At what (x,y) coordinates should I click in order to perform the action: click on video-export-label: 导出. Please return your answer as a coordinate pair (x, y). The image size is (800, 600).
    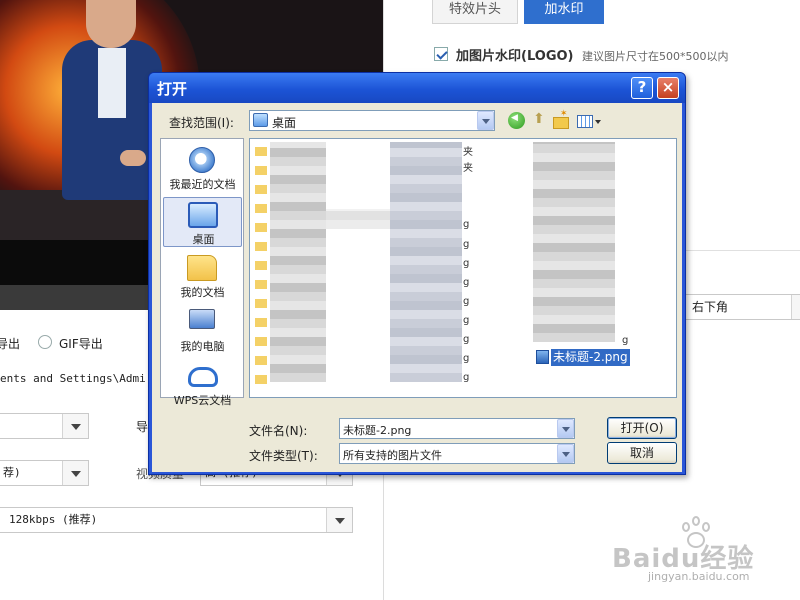
    Looking at the image, I should click on (10, 344).